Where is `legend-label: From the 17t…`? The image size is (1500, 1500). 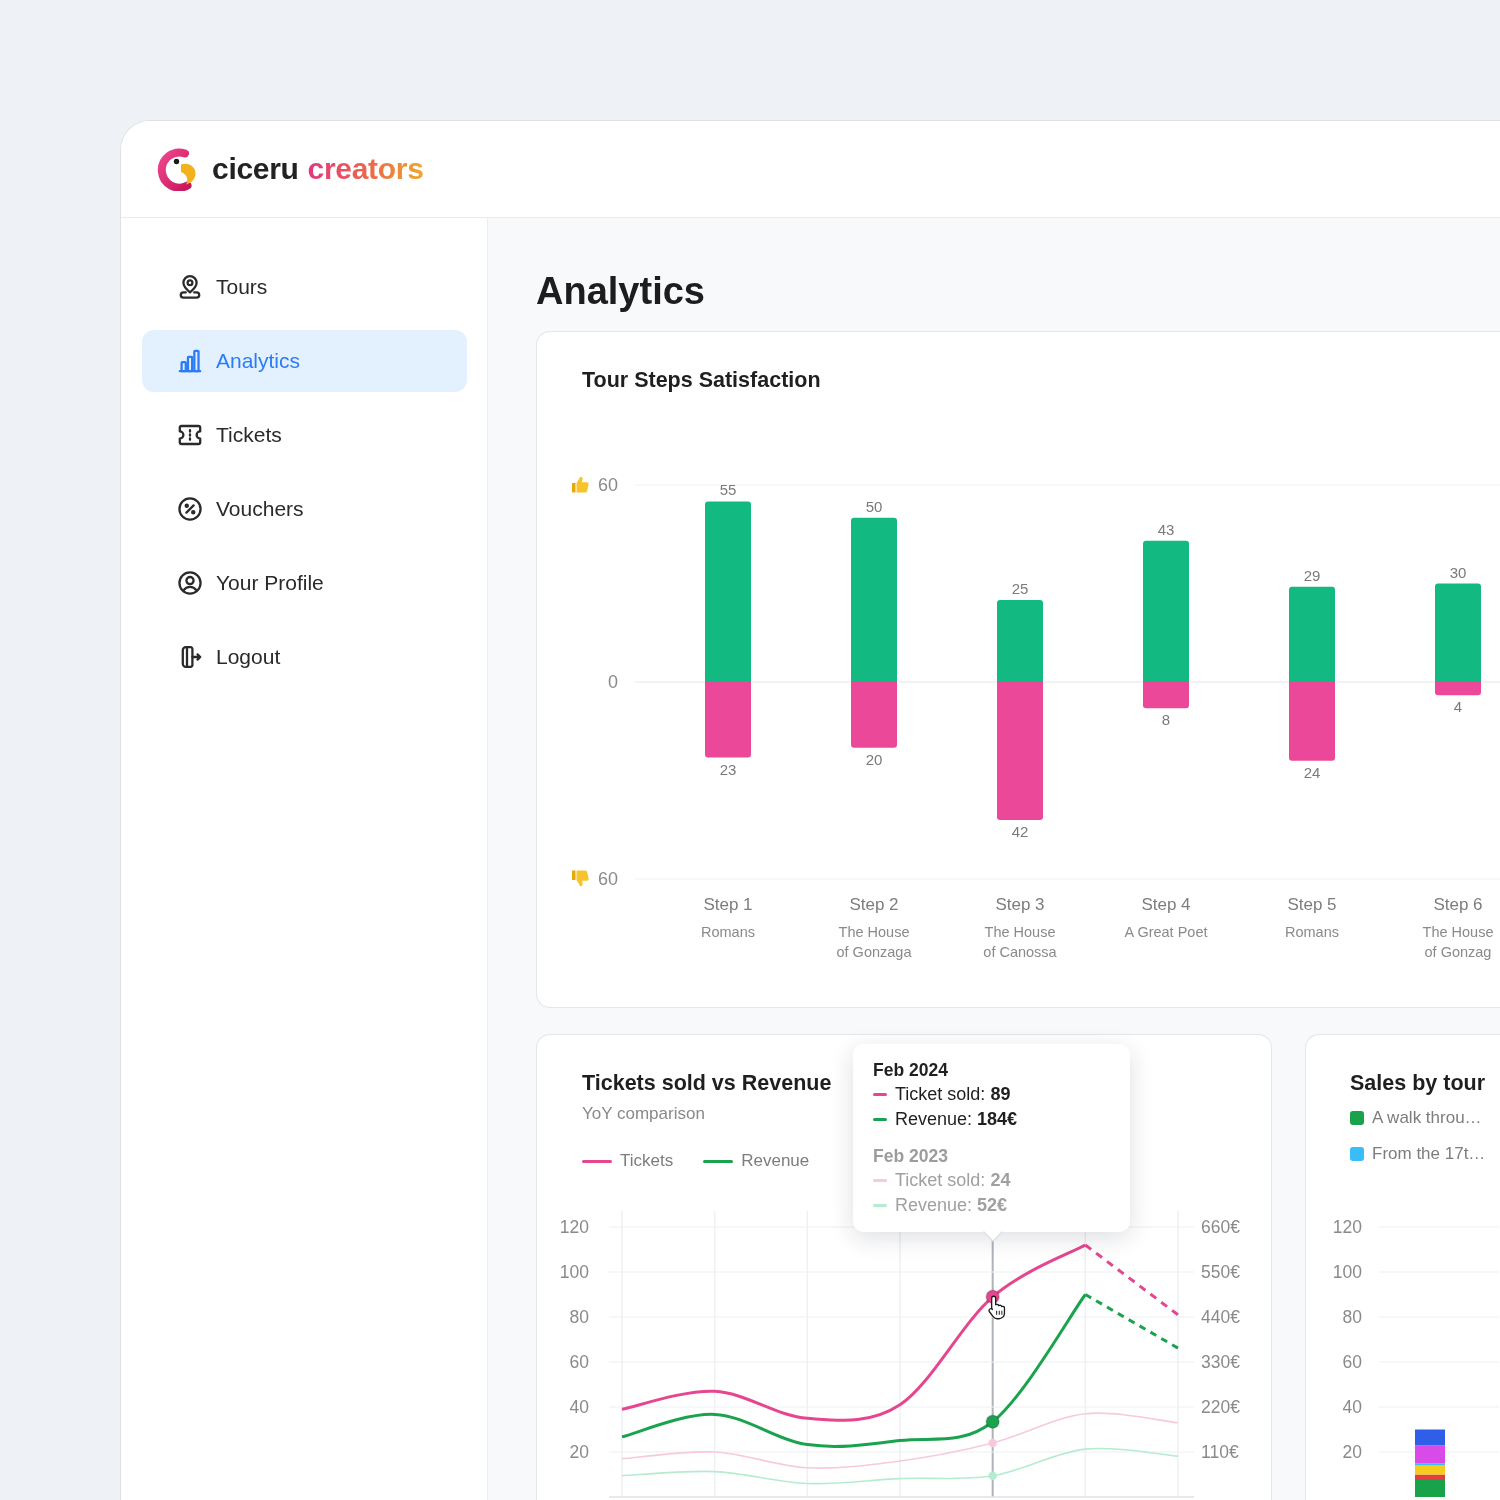 legend-label: From the 17t… is located at coordinates (1429, 1154).